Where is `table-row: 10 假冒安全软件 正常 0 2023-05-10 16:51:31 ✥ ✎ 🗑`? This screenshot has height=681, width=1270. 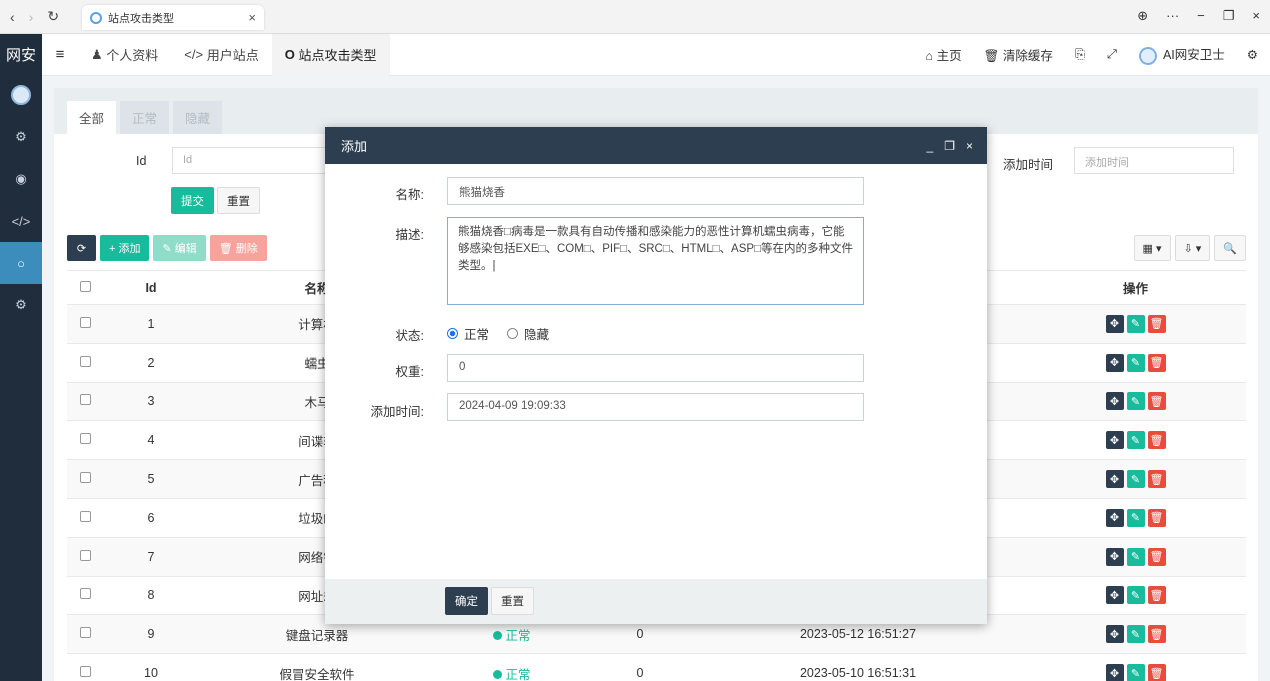 table-row: 10 假冒安全软件 正常 0 2023-05-10 16:51:31 ✥ ✎ 🗑 is located at coordinates (656, 667).